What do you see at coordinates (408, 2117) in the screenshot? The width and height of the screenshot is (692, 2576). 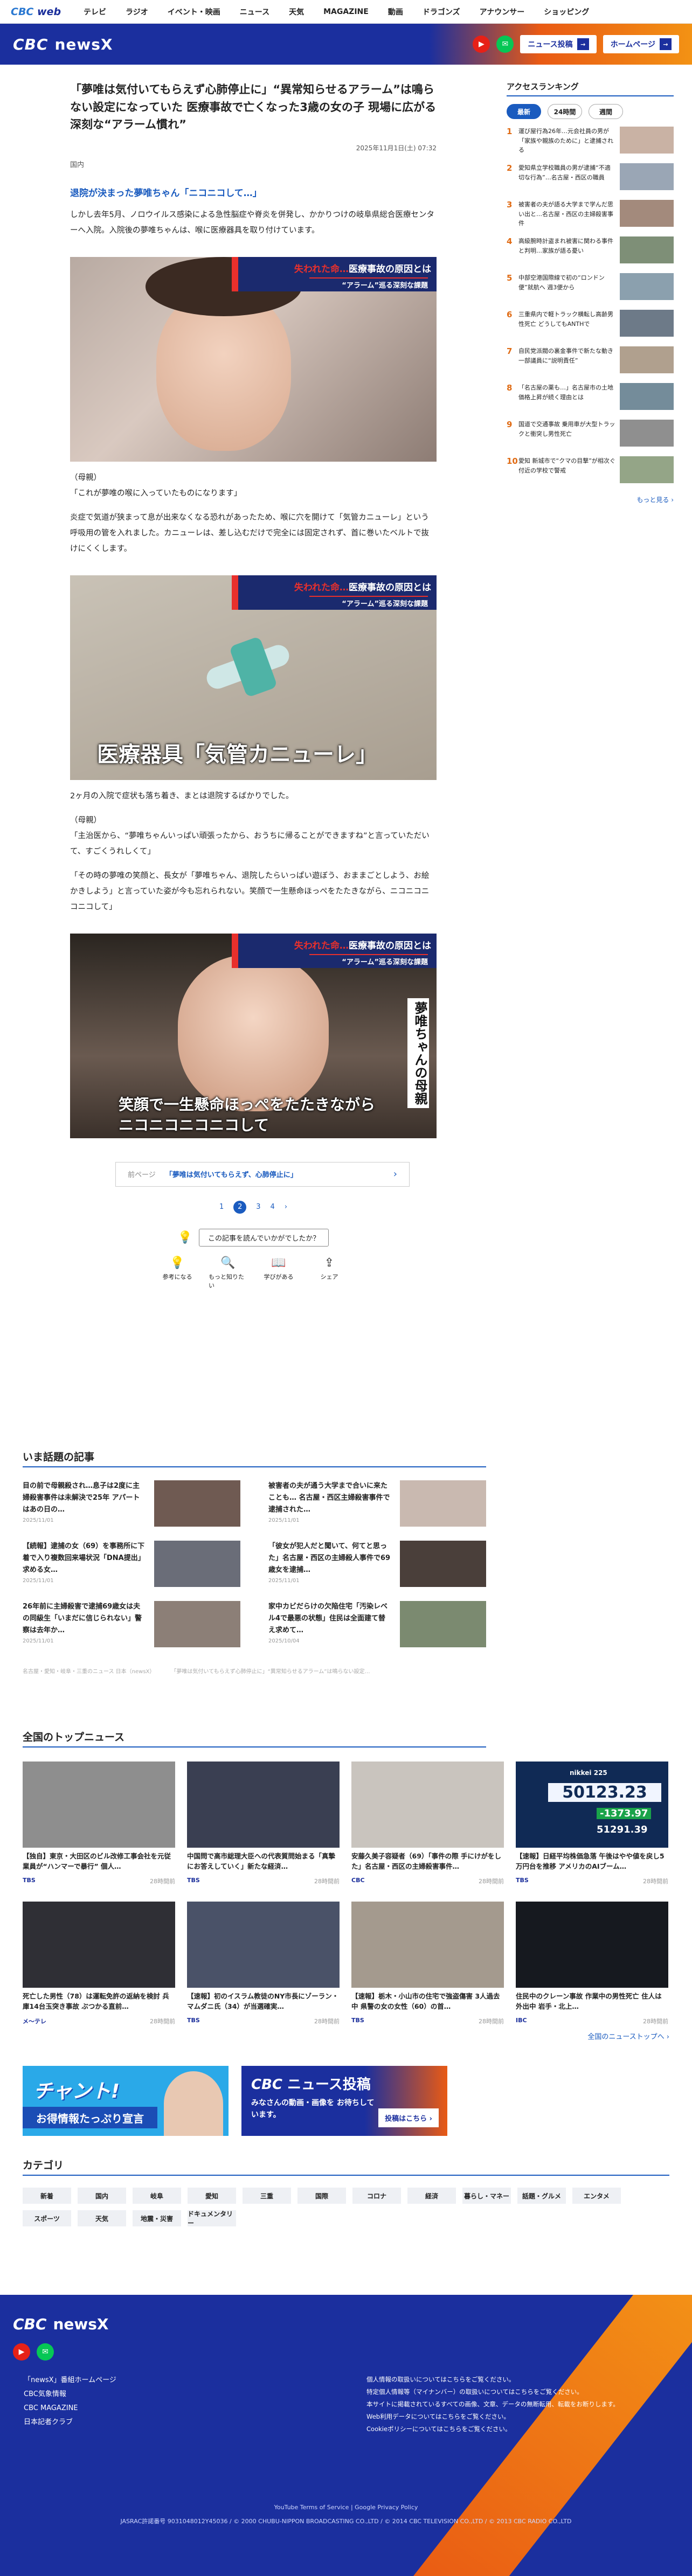 I see `post-here-button: 投稿はこちら ›` at bounding box center [408, 2117].